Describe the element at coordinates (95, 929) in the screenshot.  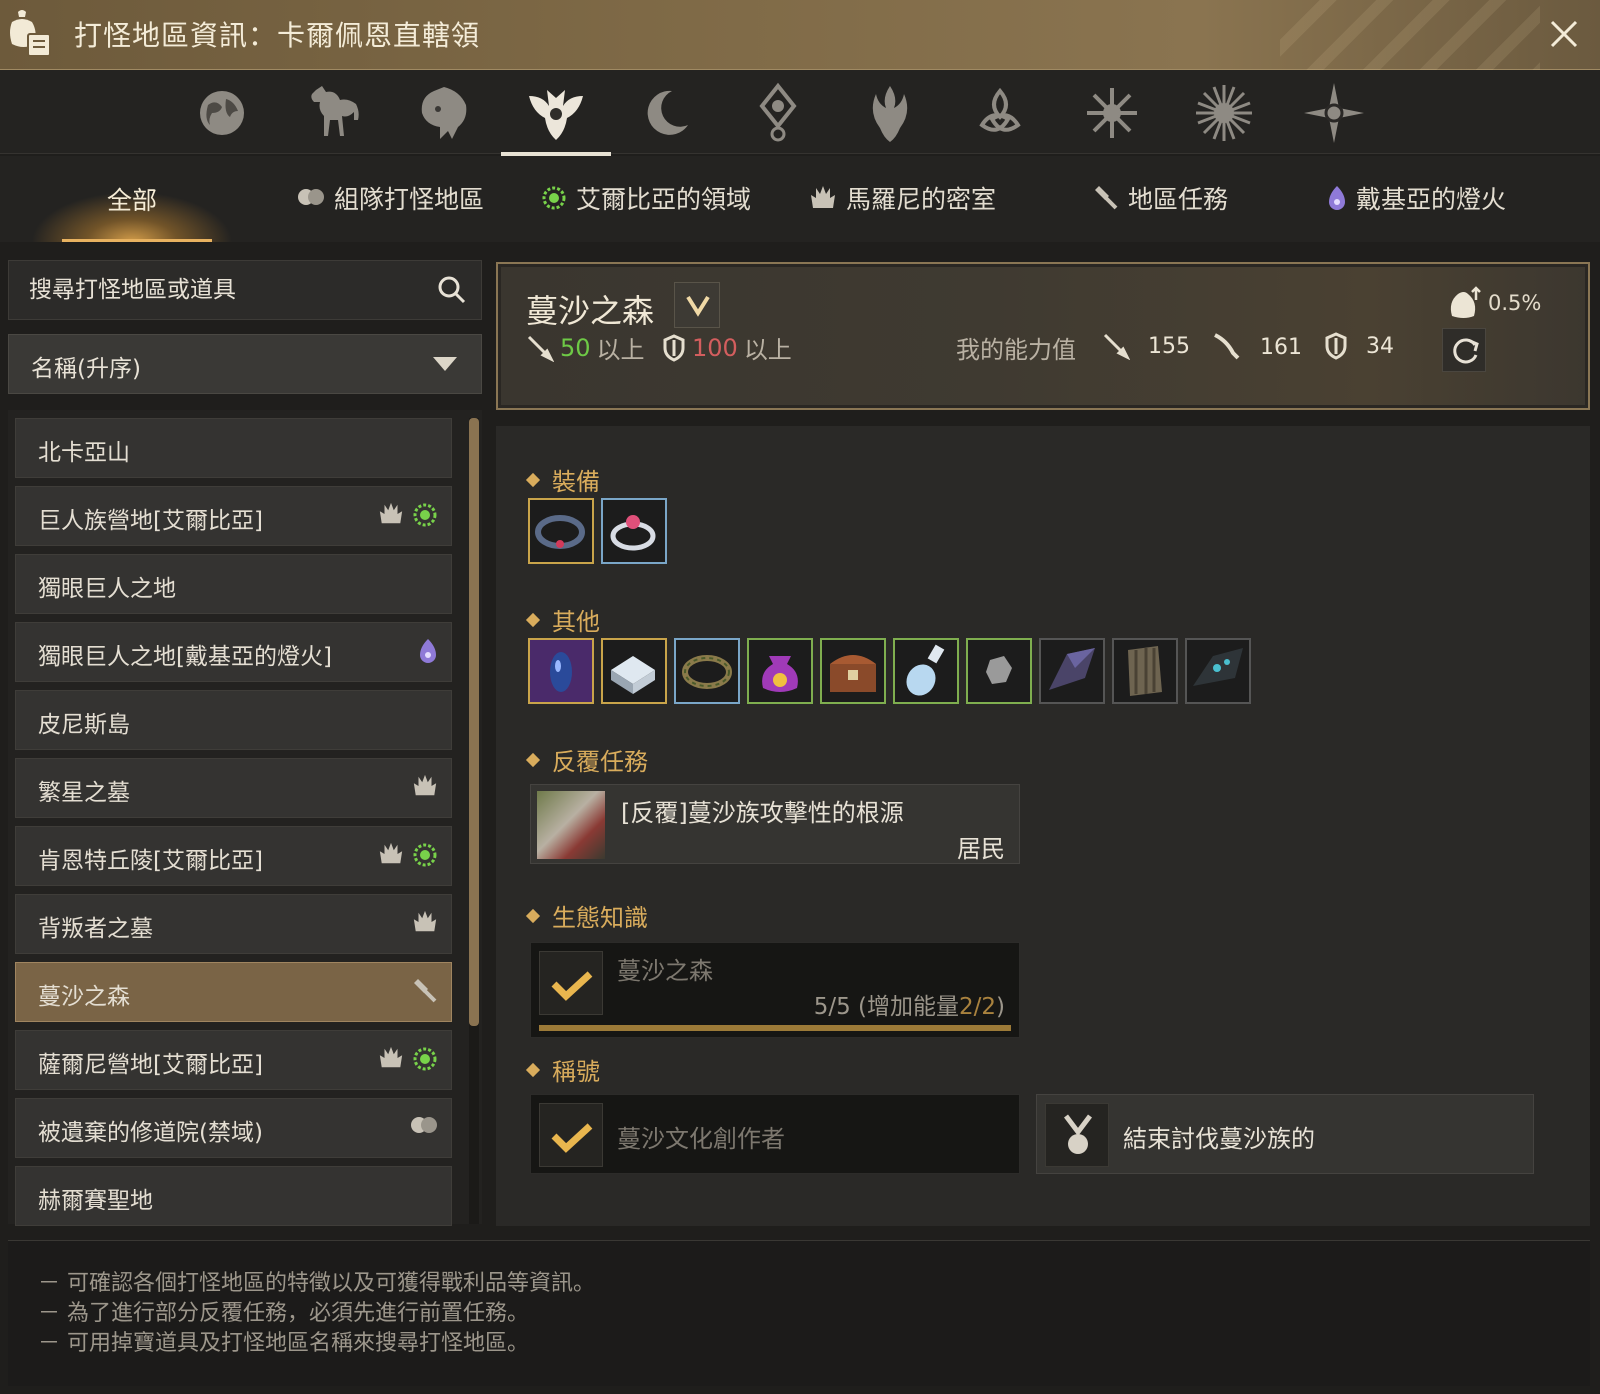
I see `zone-list-item-label: 背叛者之墓` at that location.